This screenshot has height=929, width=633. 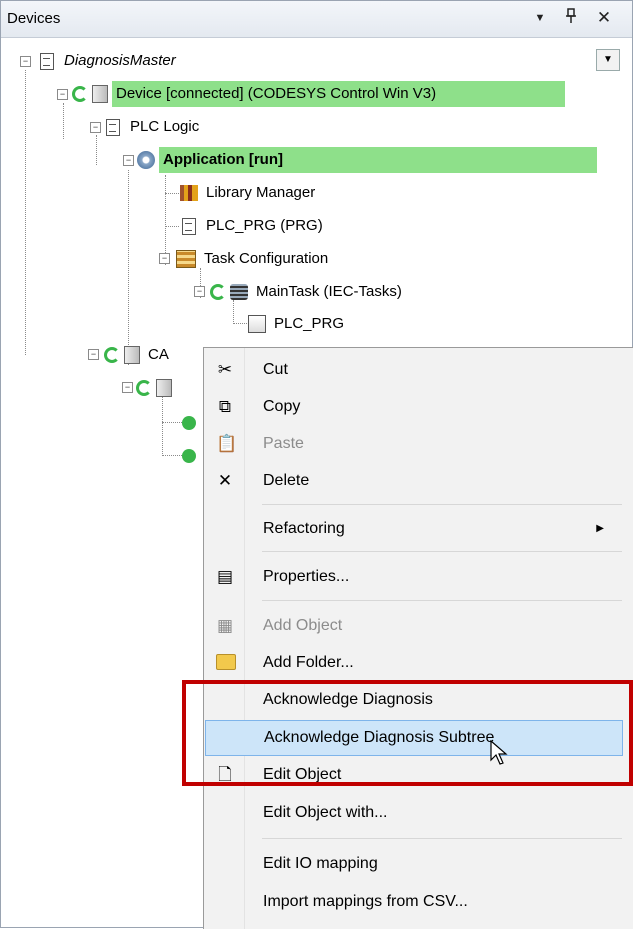 What do you see at coordinates (47, 61) in the screenshot?
I see `project-icon` at bounding box center [47, 61].